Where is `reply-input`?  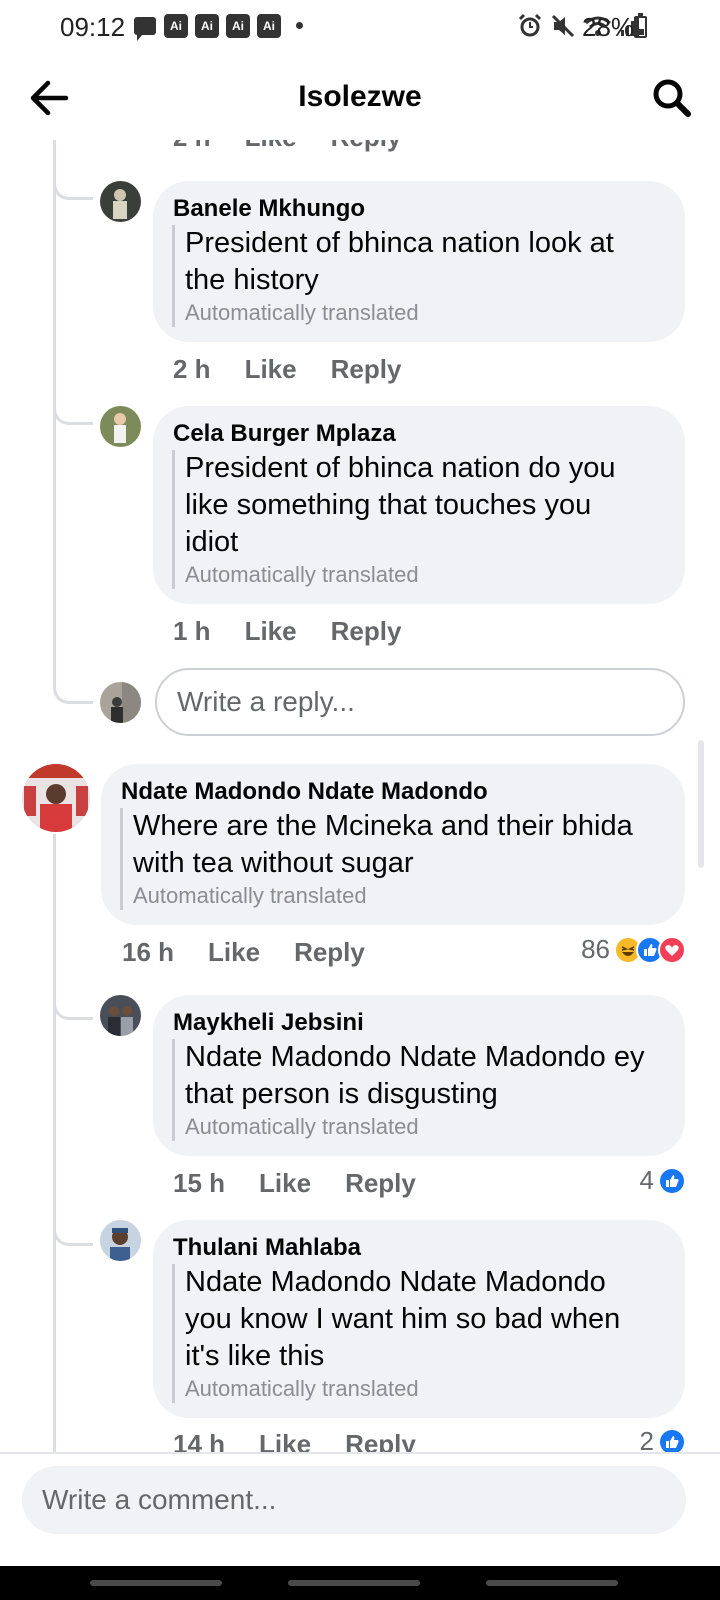
reply-input is located at coordinates (420, 702).